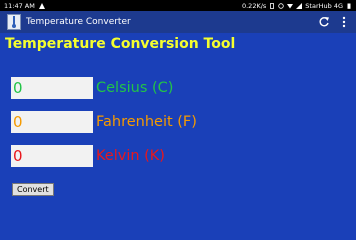 Image resolution: width=356 pixels, height=240 pixels. What do you see at coordinates (178, 5) in the screenshot?
I see `status-bar: 11:47 AM 0.22K/s StarHub 4G` at bounding box center [178, 5].